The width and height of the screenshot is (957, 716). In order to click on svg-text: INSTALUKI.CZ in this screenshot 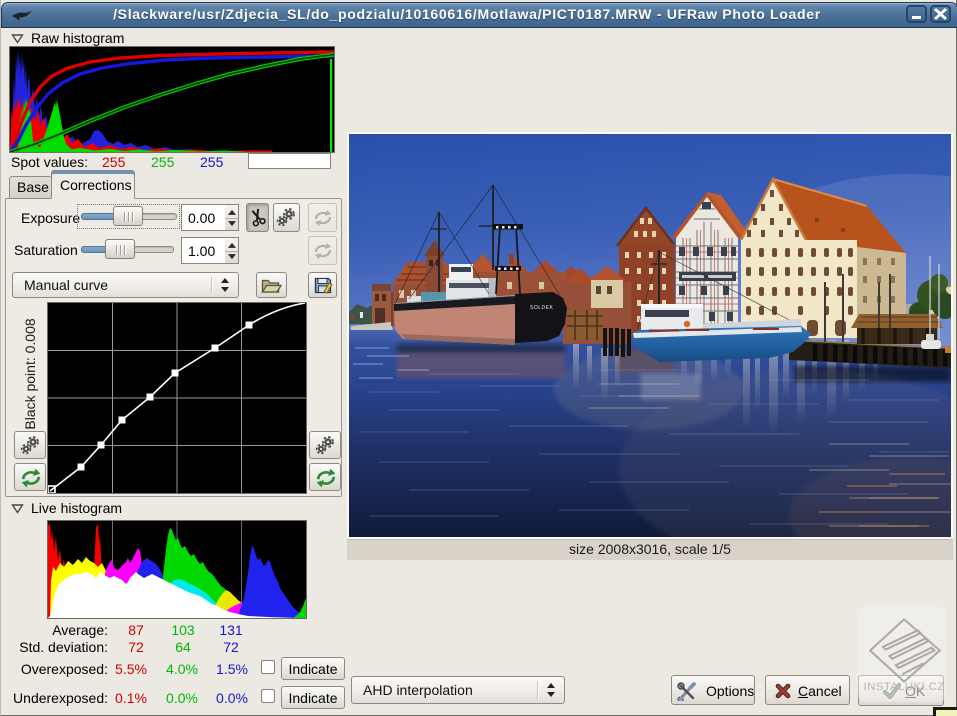, I will do `click(904, 687)`.